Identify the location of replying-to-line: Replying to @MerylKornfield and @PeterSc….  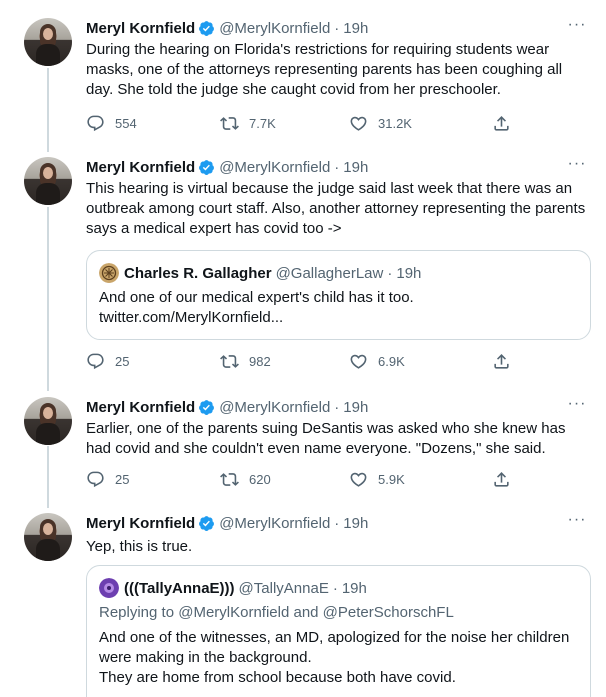
(339, 613).